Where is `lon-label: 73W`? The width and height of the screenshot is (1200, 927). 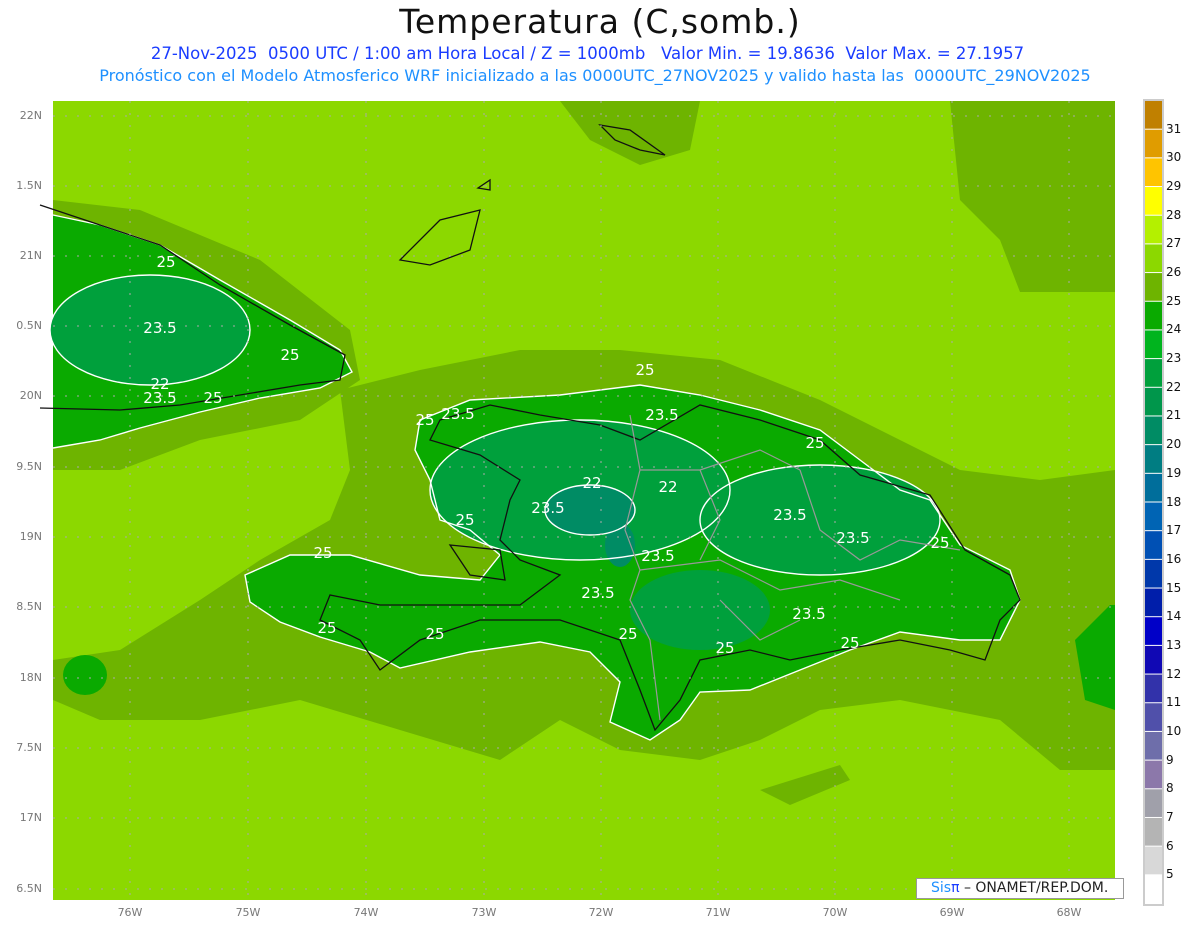
lon-label: 73W is located at coordinates (484, 912).